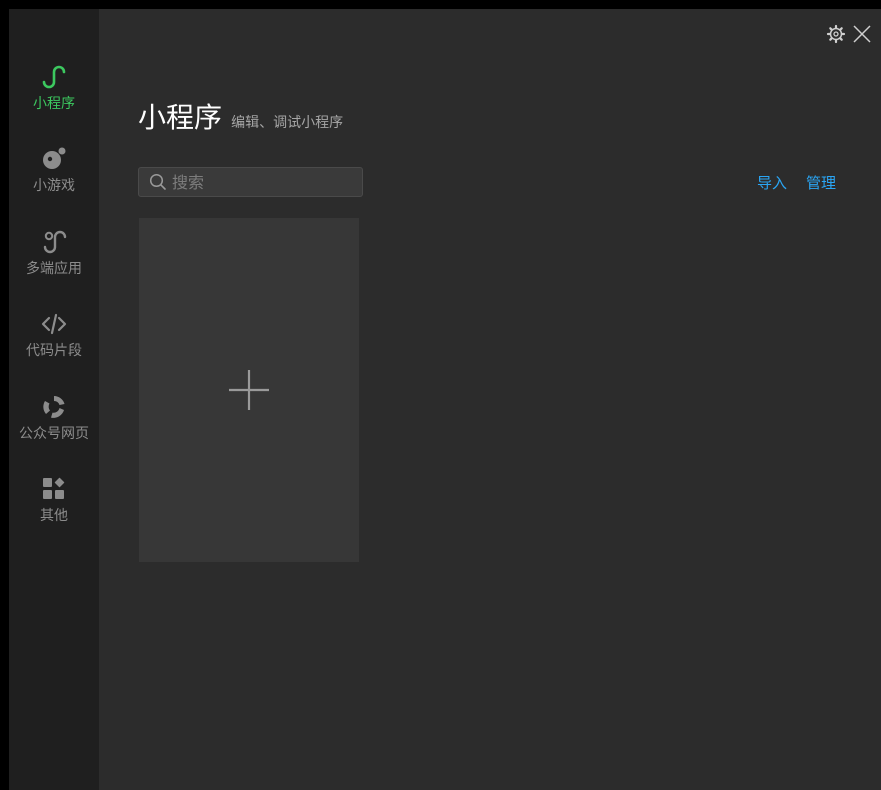 The image size is (881, 790). I want to click on sidebar-item-minigame: 小游戏, so click(54, 183).